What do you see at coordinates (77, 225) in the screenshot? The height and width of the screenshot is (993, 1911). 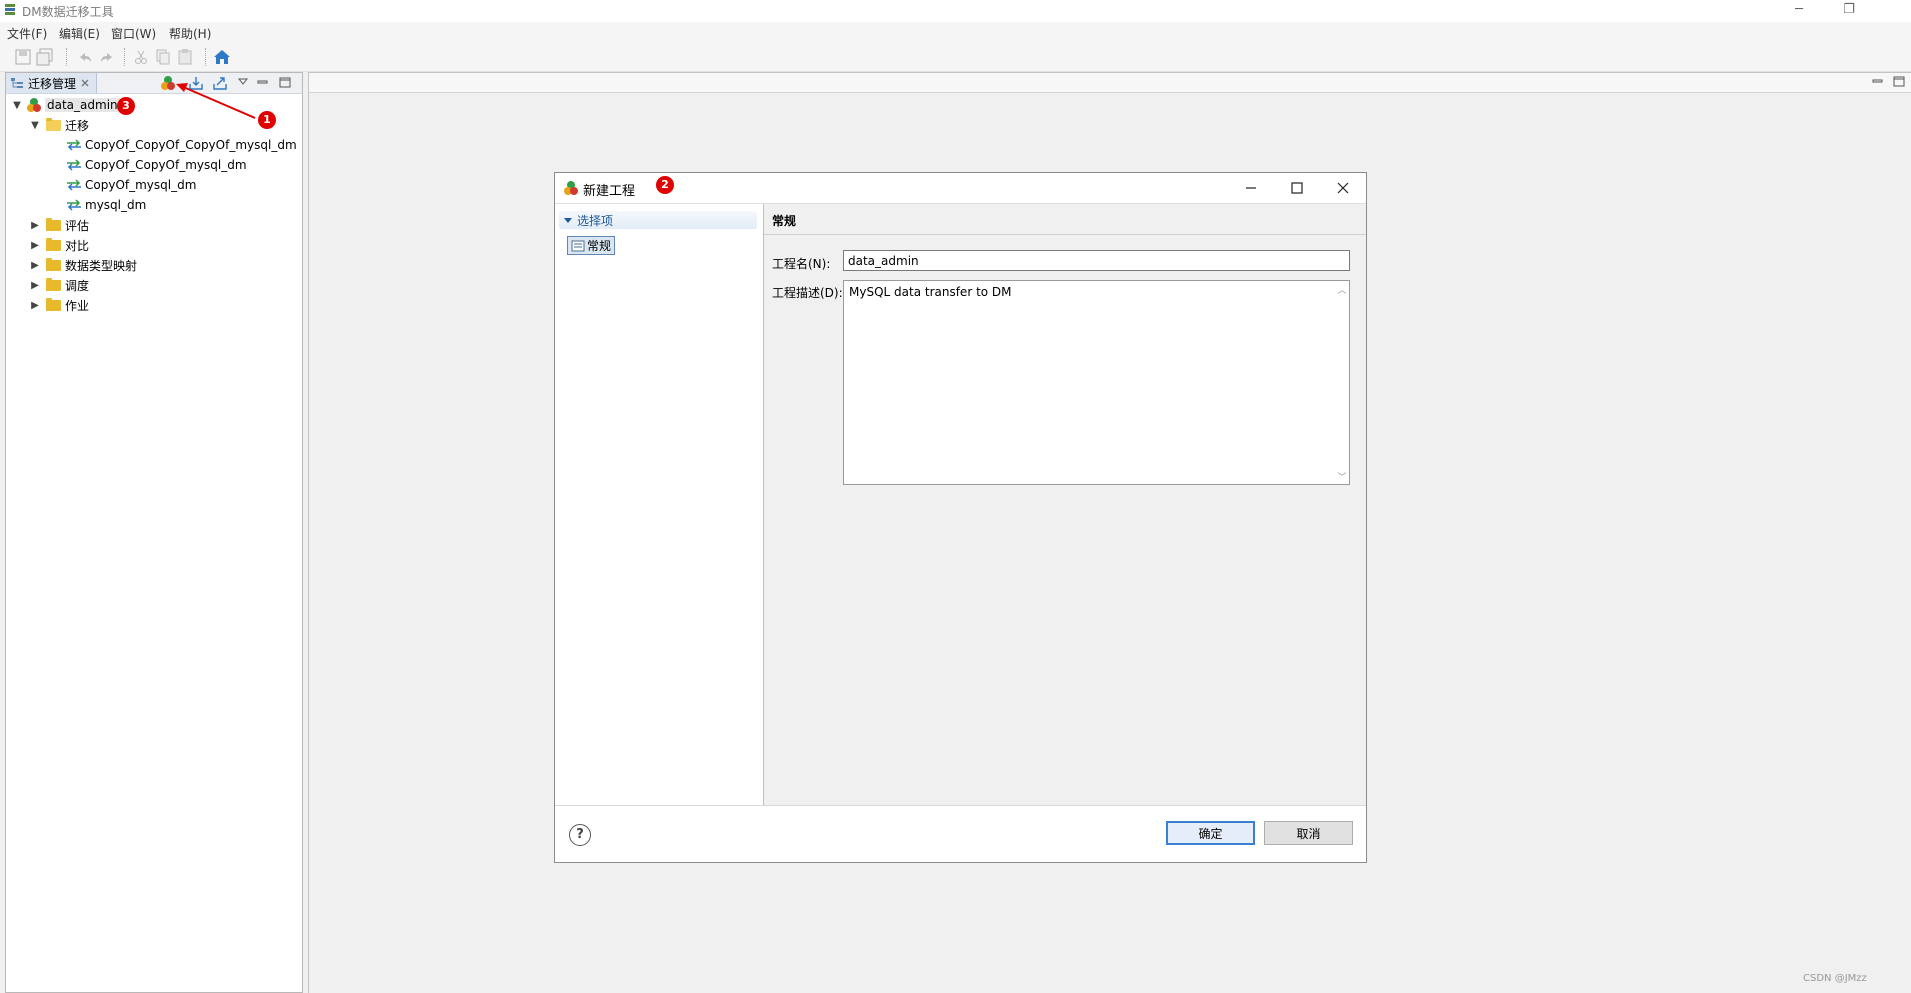 I see `folder-label: 评估` at bounding box center [77, 225].